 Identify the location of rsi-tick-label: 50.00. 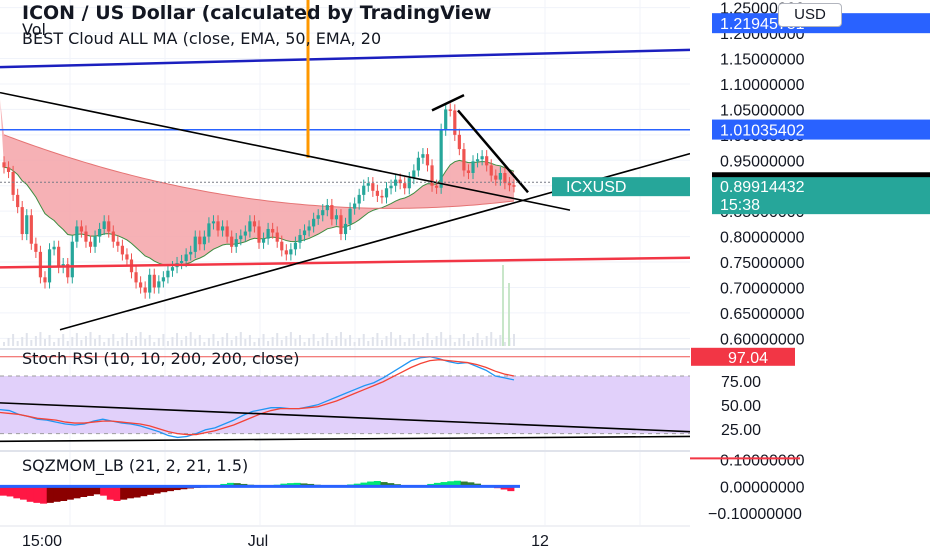
(741, 406).